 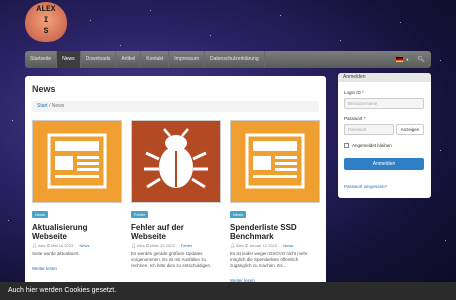 What do you see at coordinates (372, 145) in the screenshot?
I see `remember-me-label: Angemeldet bleiben` at bounding box center [372, 145].